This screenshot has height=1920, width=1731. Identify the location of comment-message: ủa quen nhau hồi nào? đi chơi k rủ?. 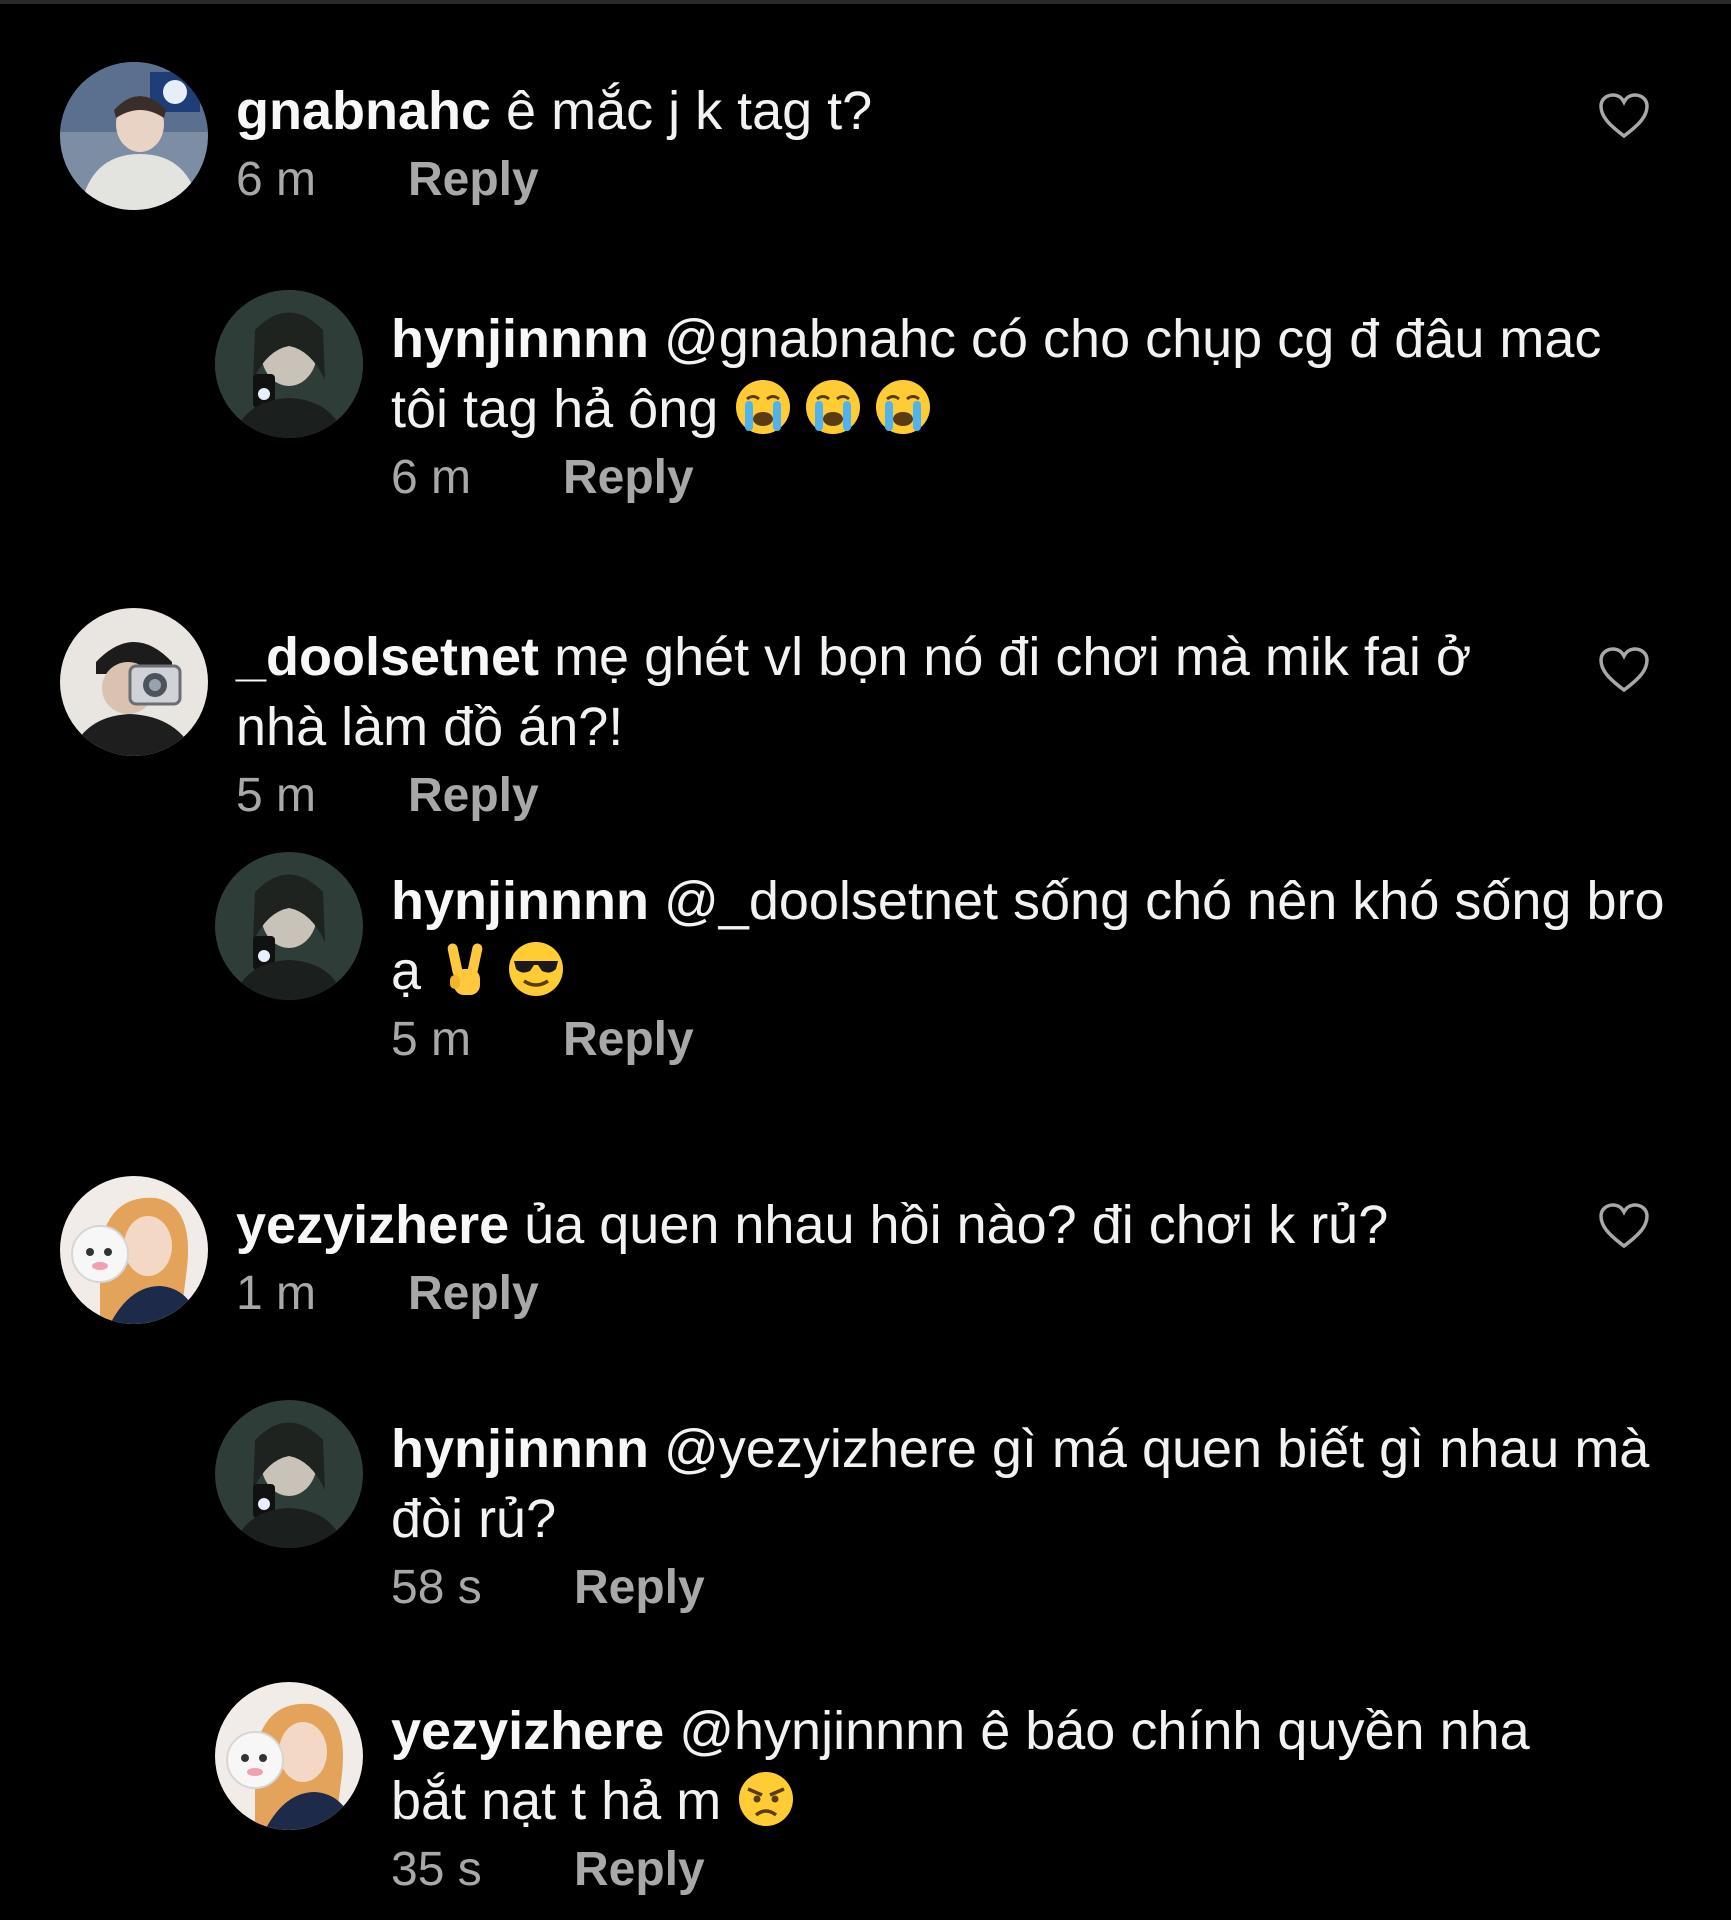
(956, 1225).